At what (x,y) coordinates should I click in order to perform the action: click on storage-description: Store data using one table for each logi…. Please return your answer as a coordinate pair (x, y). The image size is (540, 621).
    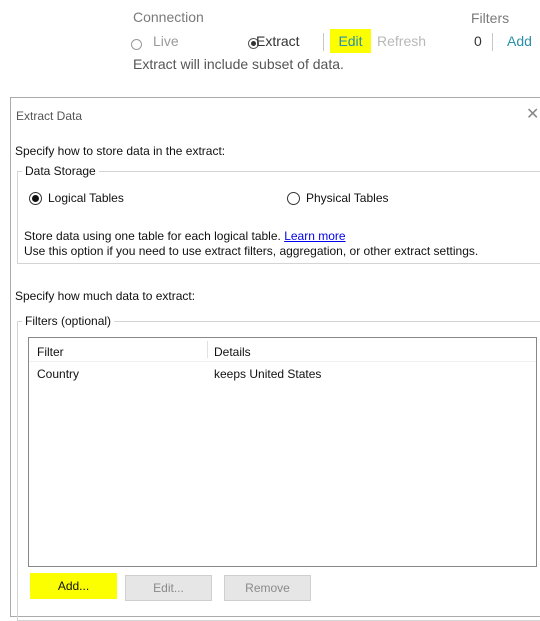
    Looking at the image, I should click on (251, 244).